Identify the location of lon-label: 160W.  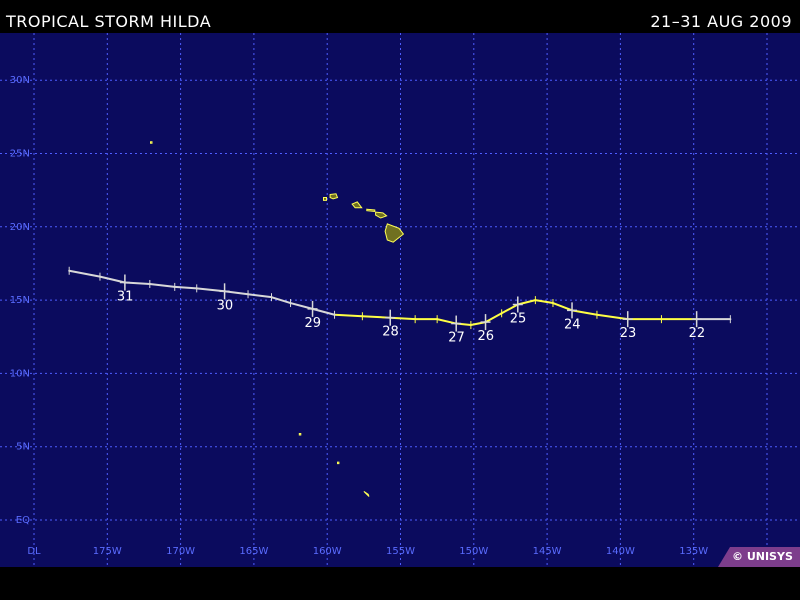
(327, 551).